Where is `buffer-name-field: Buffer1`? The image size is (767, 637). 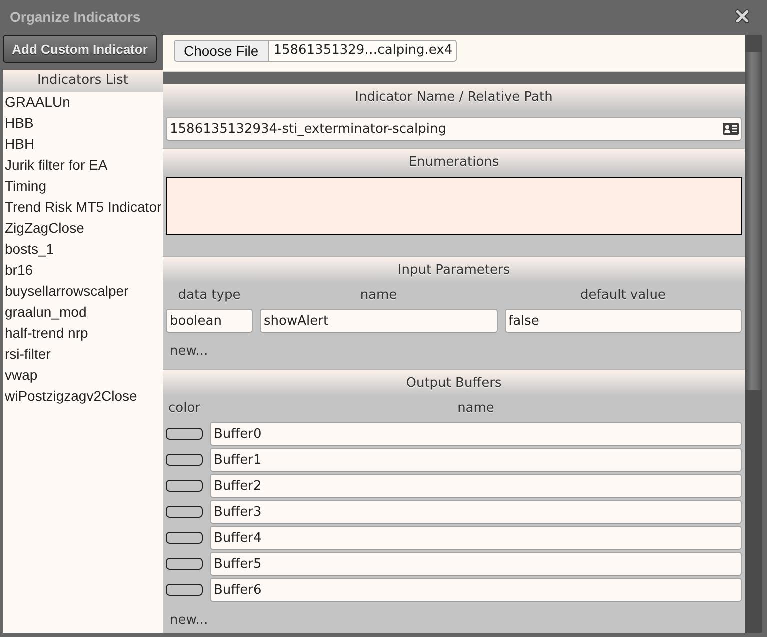 buffer-name-field: Buffer1 is located at coordinates (476, 460).